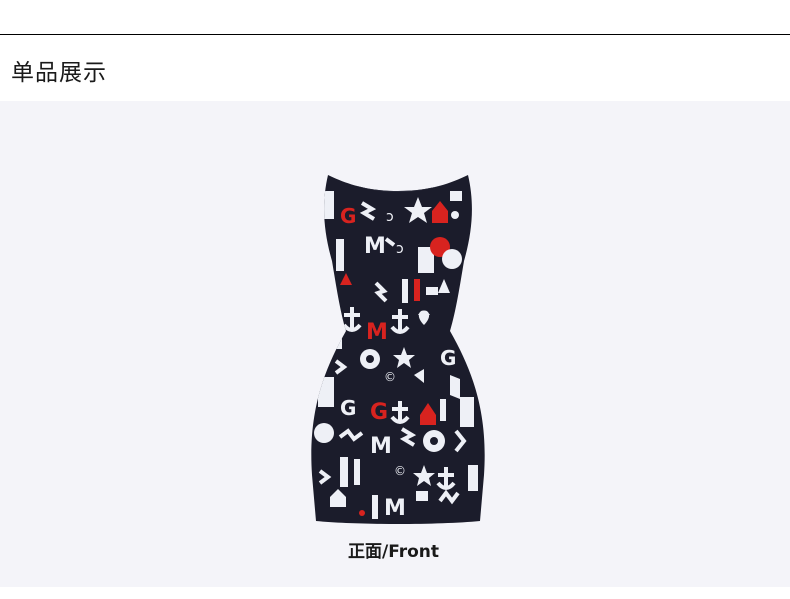 The width and height of the screenshot is (790, 599). I want to click on view-caption: 正面/Front, so click(393, 552).